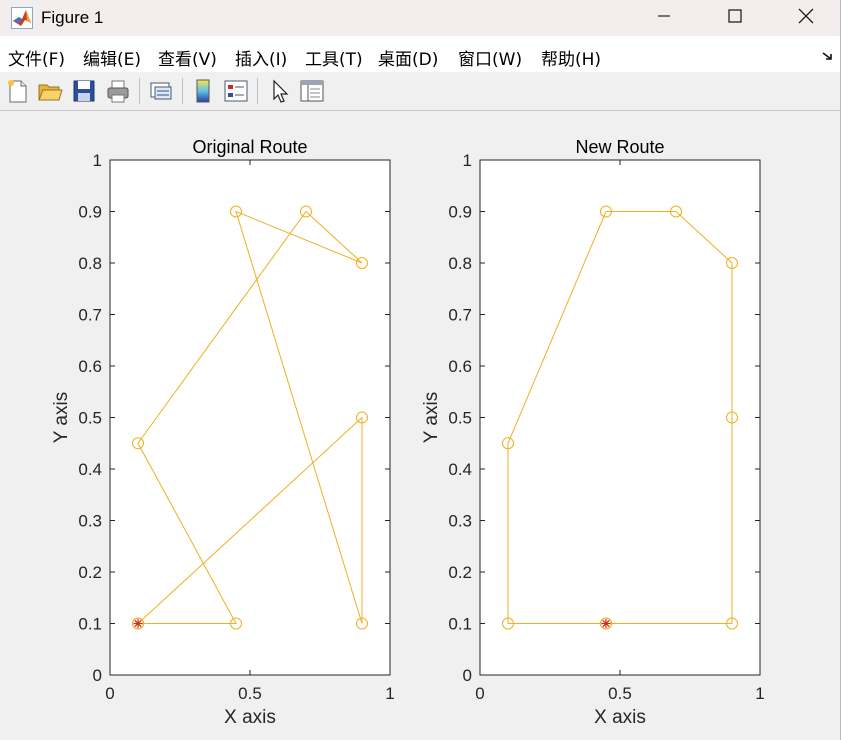 This screenshot has width=841, height=740. I want to click on plot-title: Original Route, so click(249, 147).